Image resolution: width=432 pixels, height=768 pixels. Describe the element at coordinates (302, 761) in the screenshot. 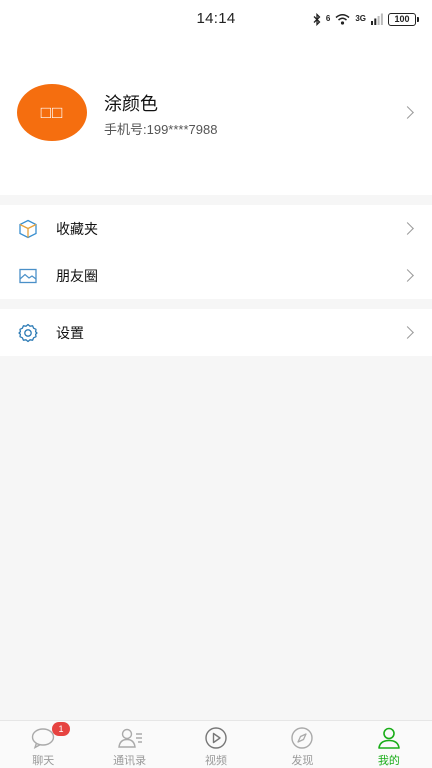

I see `tab-label: 发现` at that location.